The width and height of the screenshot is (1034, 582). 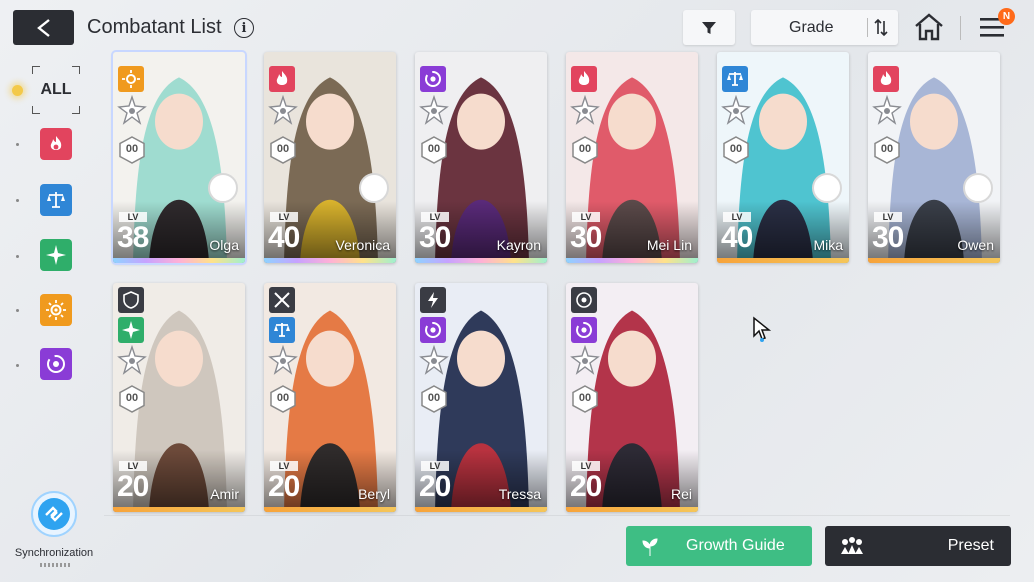 What do you see at coordinates (481, 157) in the screenshot?
I see `combatant-card: 00 LV 30 Kayron` at bounding box center [481, 157].